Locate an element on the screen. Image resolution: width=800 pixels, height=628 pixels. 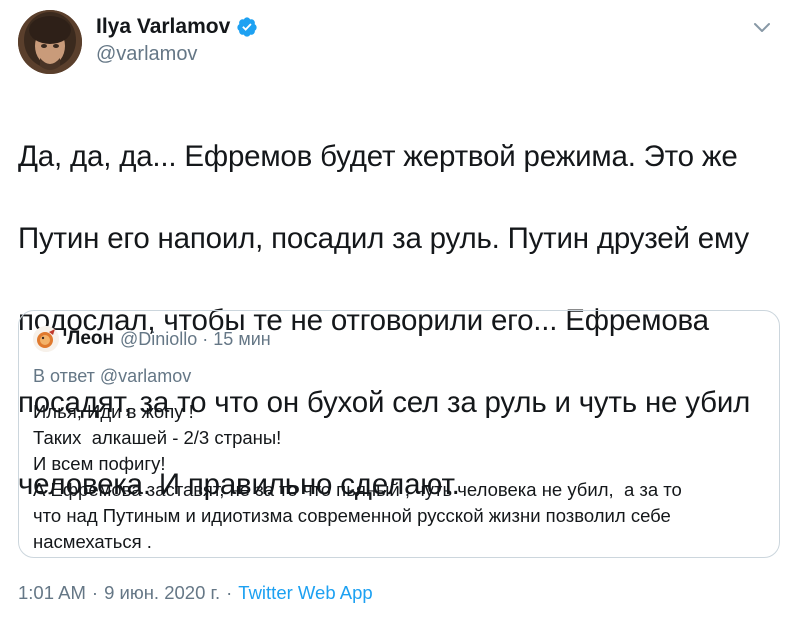
reply-to-line: В ответ @varlamov is located at coordinates (112, 376).